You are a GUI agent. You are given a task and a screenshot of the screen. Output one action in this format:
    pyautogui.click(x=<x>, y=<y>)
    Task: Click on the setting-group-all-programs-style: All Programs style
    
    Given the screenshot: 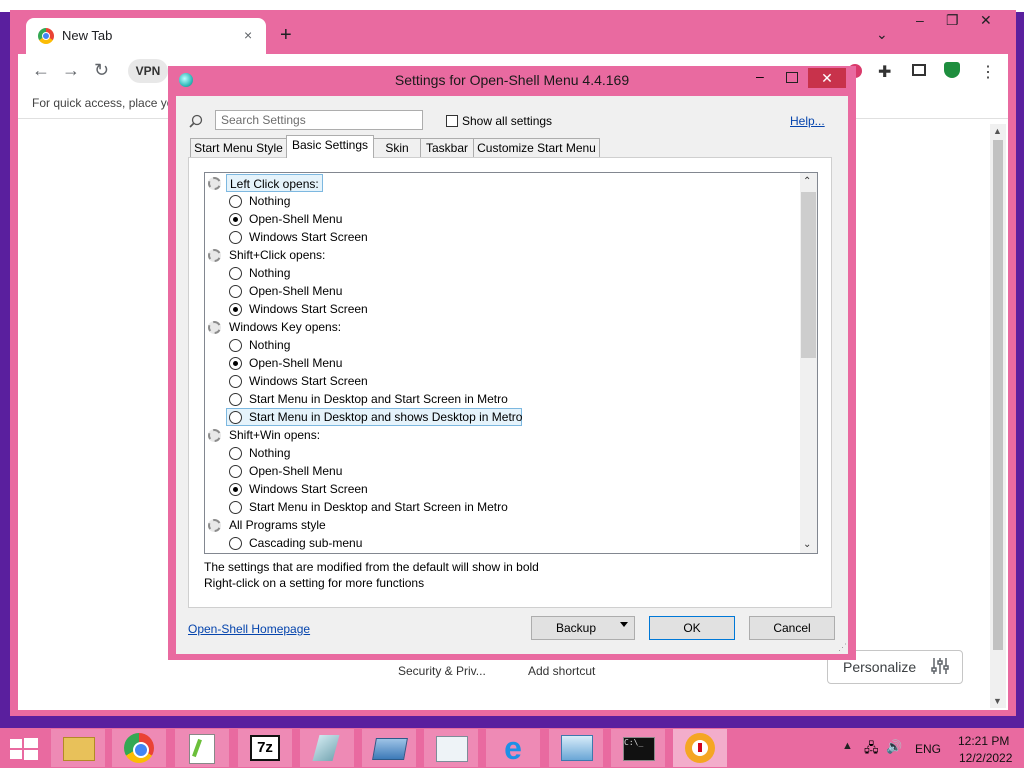 What is the action you would take?
    pyautogui.click(x=277, y=525)
    